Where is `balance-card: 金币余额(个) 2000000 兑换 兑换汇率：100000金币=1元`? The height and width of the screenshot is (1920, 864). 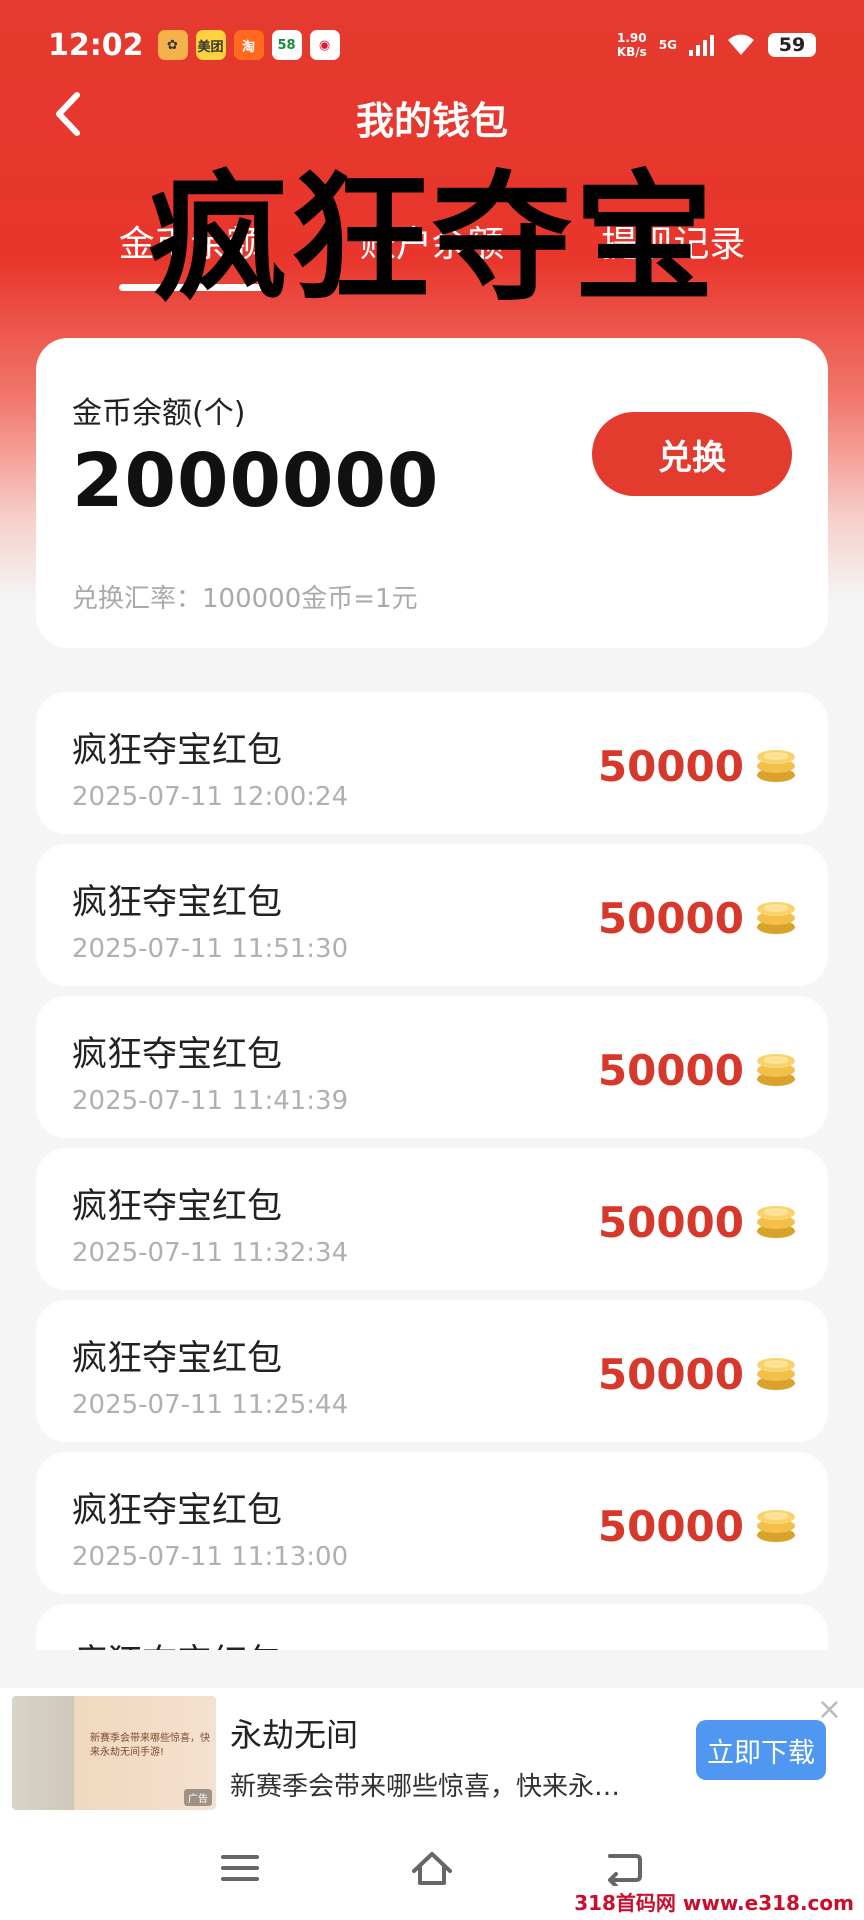
balance-card: 金币余额(个) 2000000 兑换 兑换汇率：100000金币=1元 is located at coordinates (432, 493).